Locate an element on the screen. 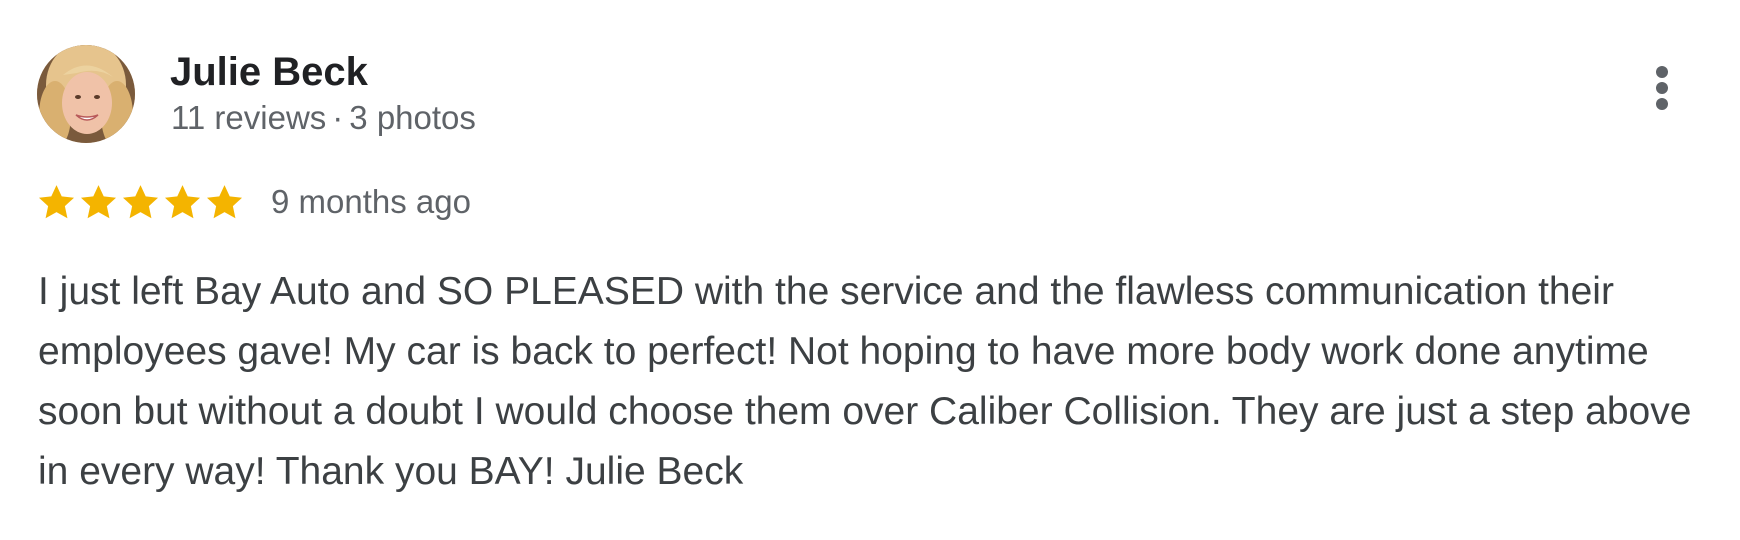 This screenshot has height=540, width=1740. avatar is located at coordinates (86, 94).